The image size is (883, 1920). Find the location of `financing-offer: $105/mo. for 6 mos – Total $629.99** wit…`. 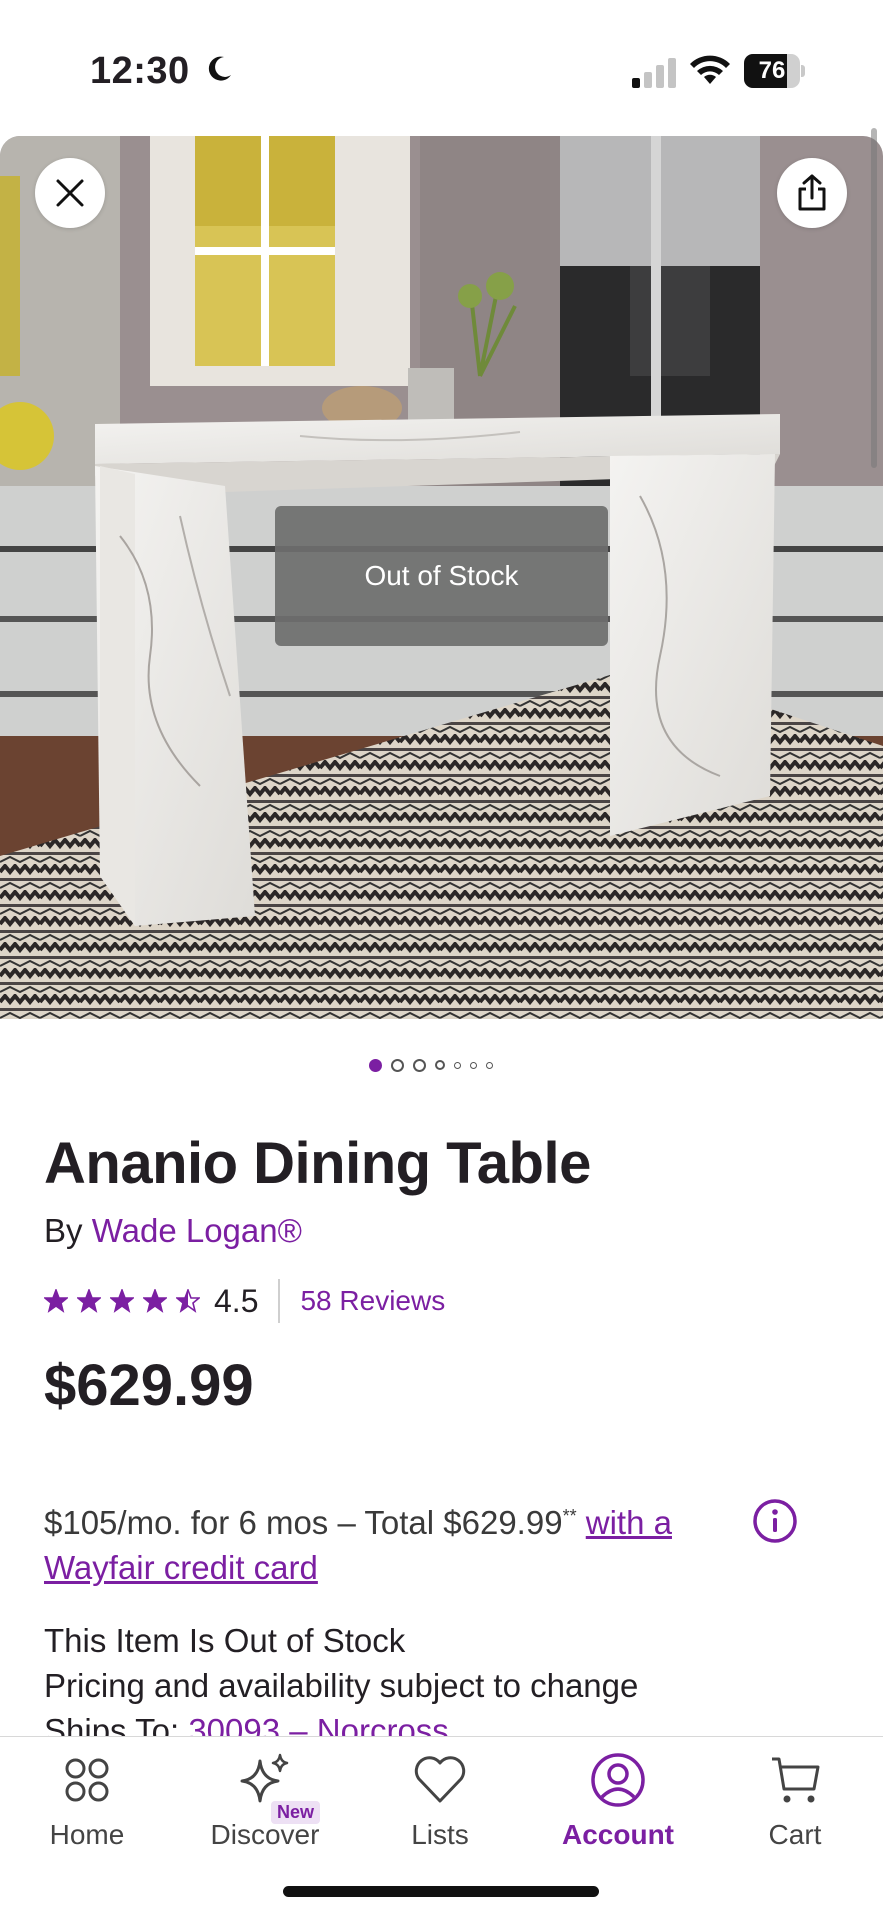

financing-offer: $105/mo. for 6 mos – Total $629.99** wit… is located at coordinates (394, 1542).